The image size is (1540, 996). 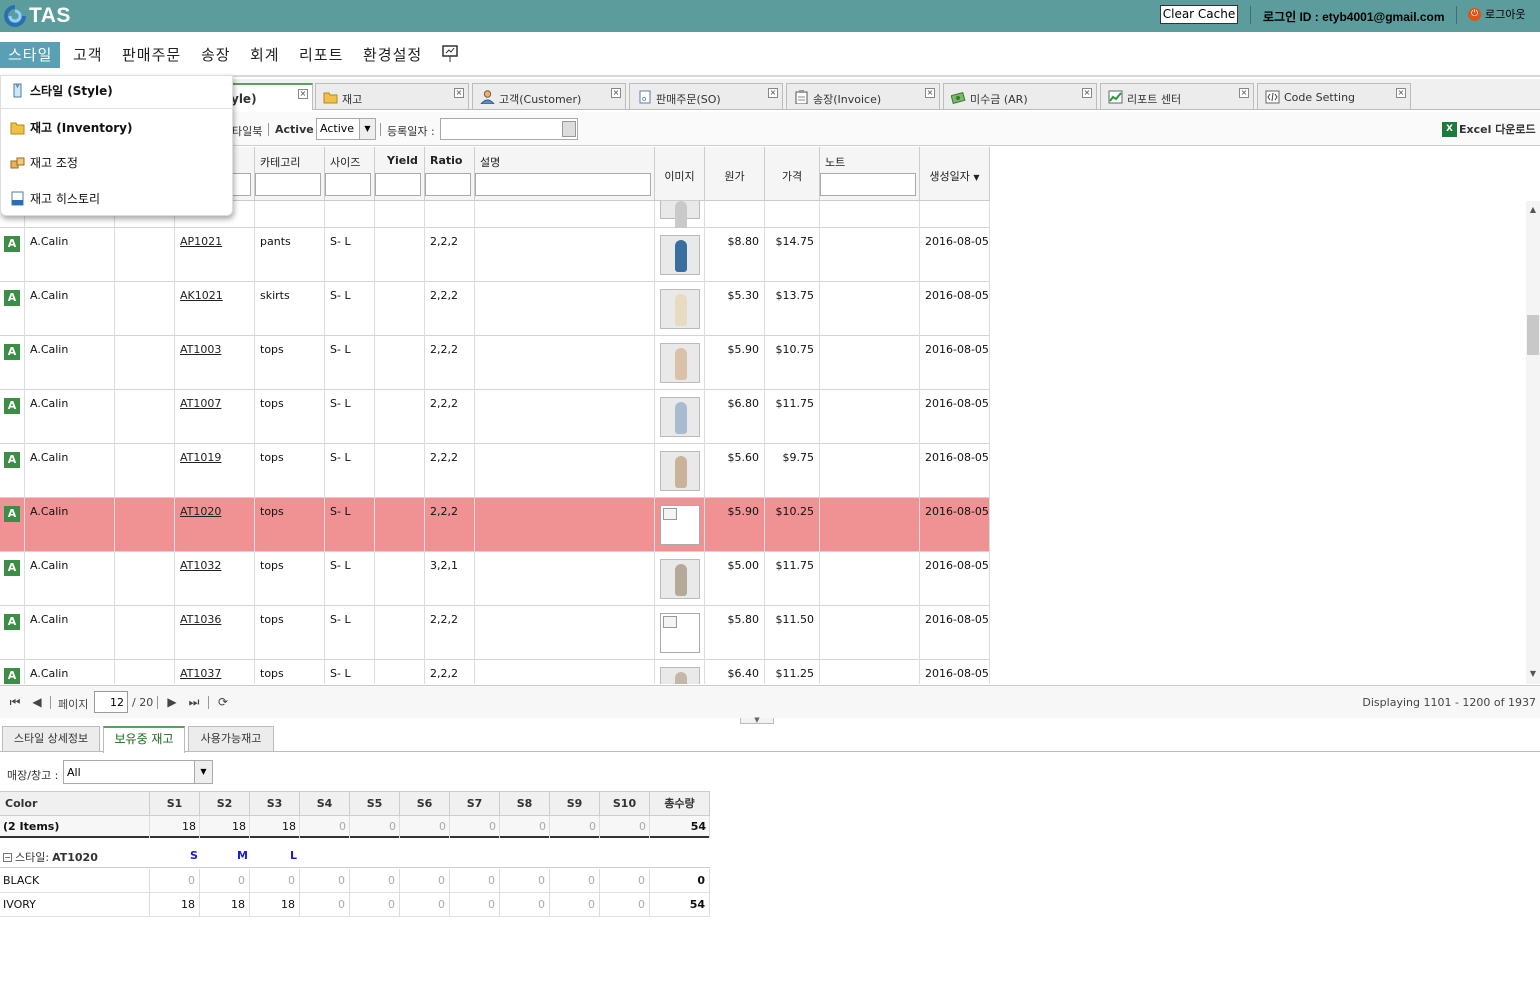 What do you see at coordinates (835, 162) in the screenshot?
I see `header-label: 노트` at bounding box center [835, 162].